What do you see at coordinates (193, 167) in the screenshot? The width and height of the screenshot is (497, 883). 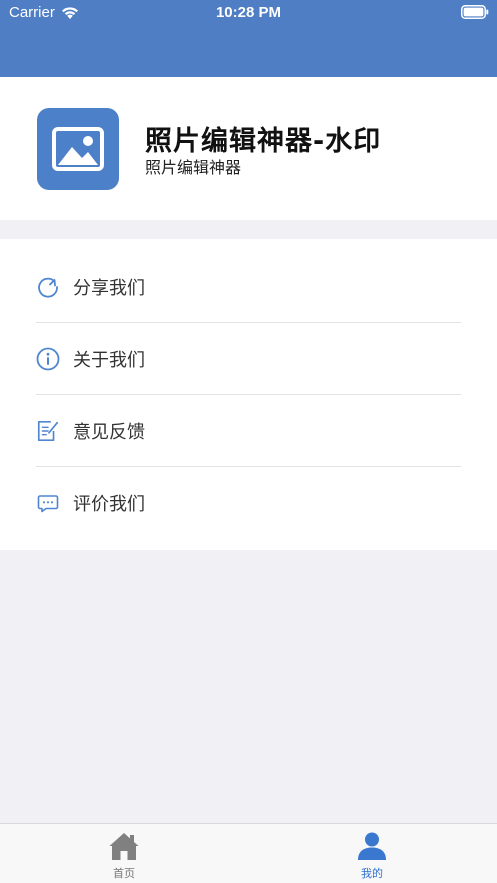 I see `app-subtitle: 照片编辑神器` at bounding box center [193, 167].